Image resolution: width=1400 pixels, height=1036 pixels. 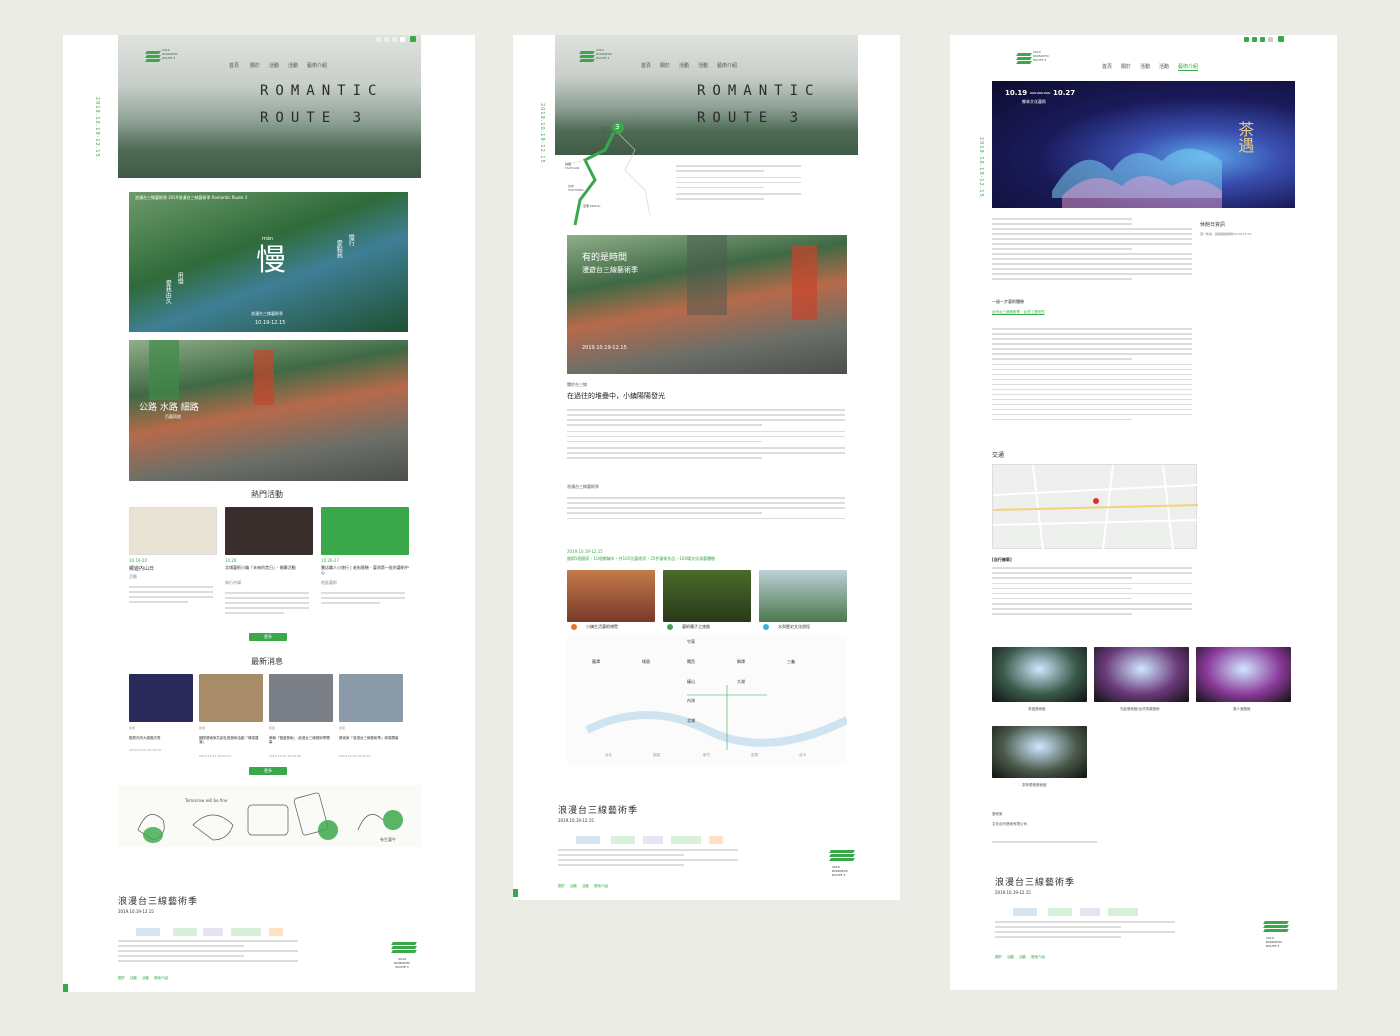 What do you see at coordinates (794, 627) in the screenshot?
I see `feature-label-3: 水與歷史文化遊徑` at bounding box center [794, 627].